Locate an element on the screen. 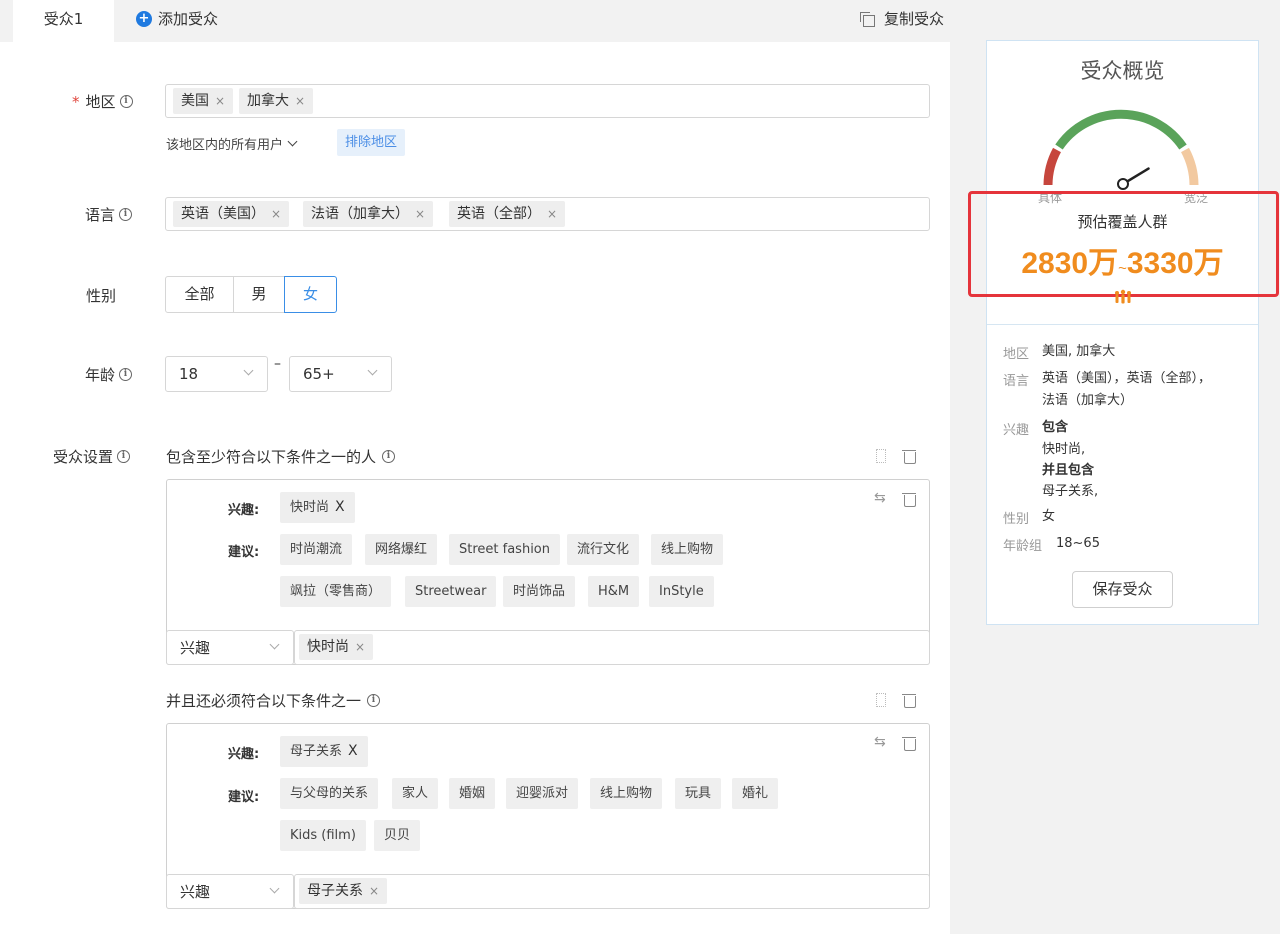  interest-input: 母子关系 × is located at coordinates (612, 891).